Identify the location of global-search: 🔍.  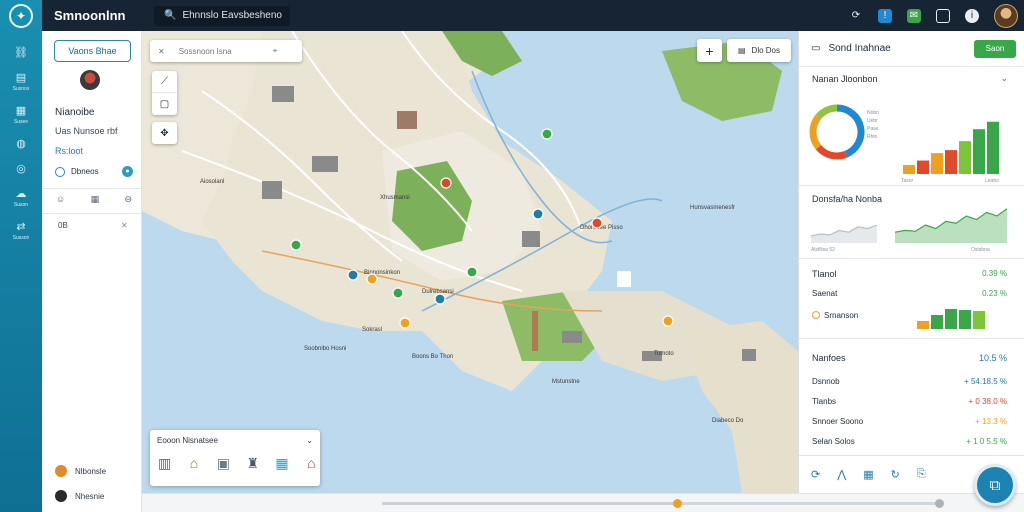
(222, 15).